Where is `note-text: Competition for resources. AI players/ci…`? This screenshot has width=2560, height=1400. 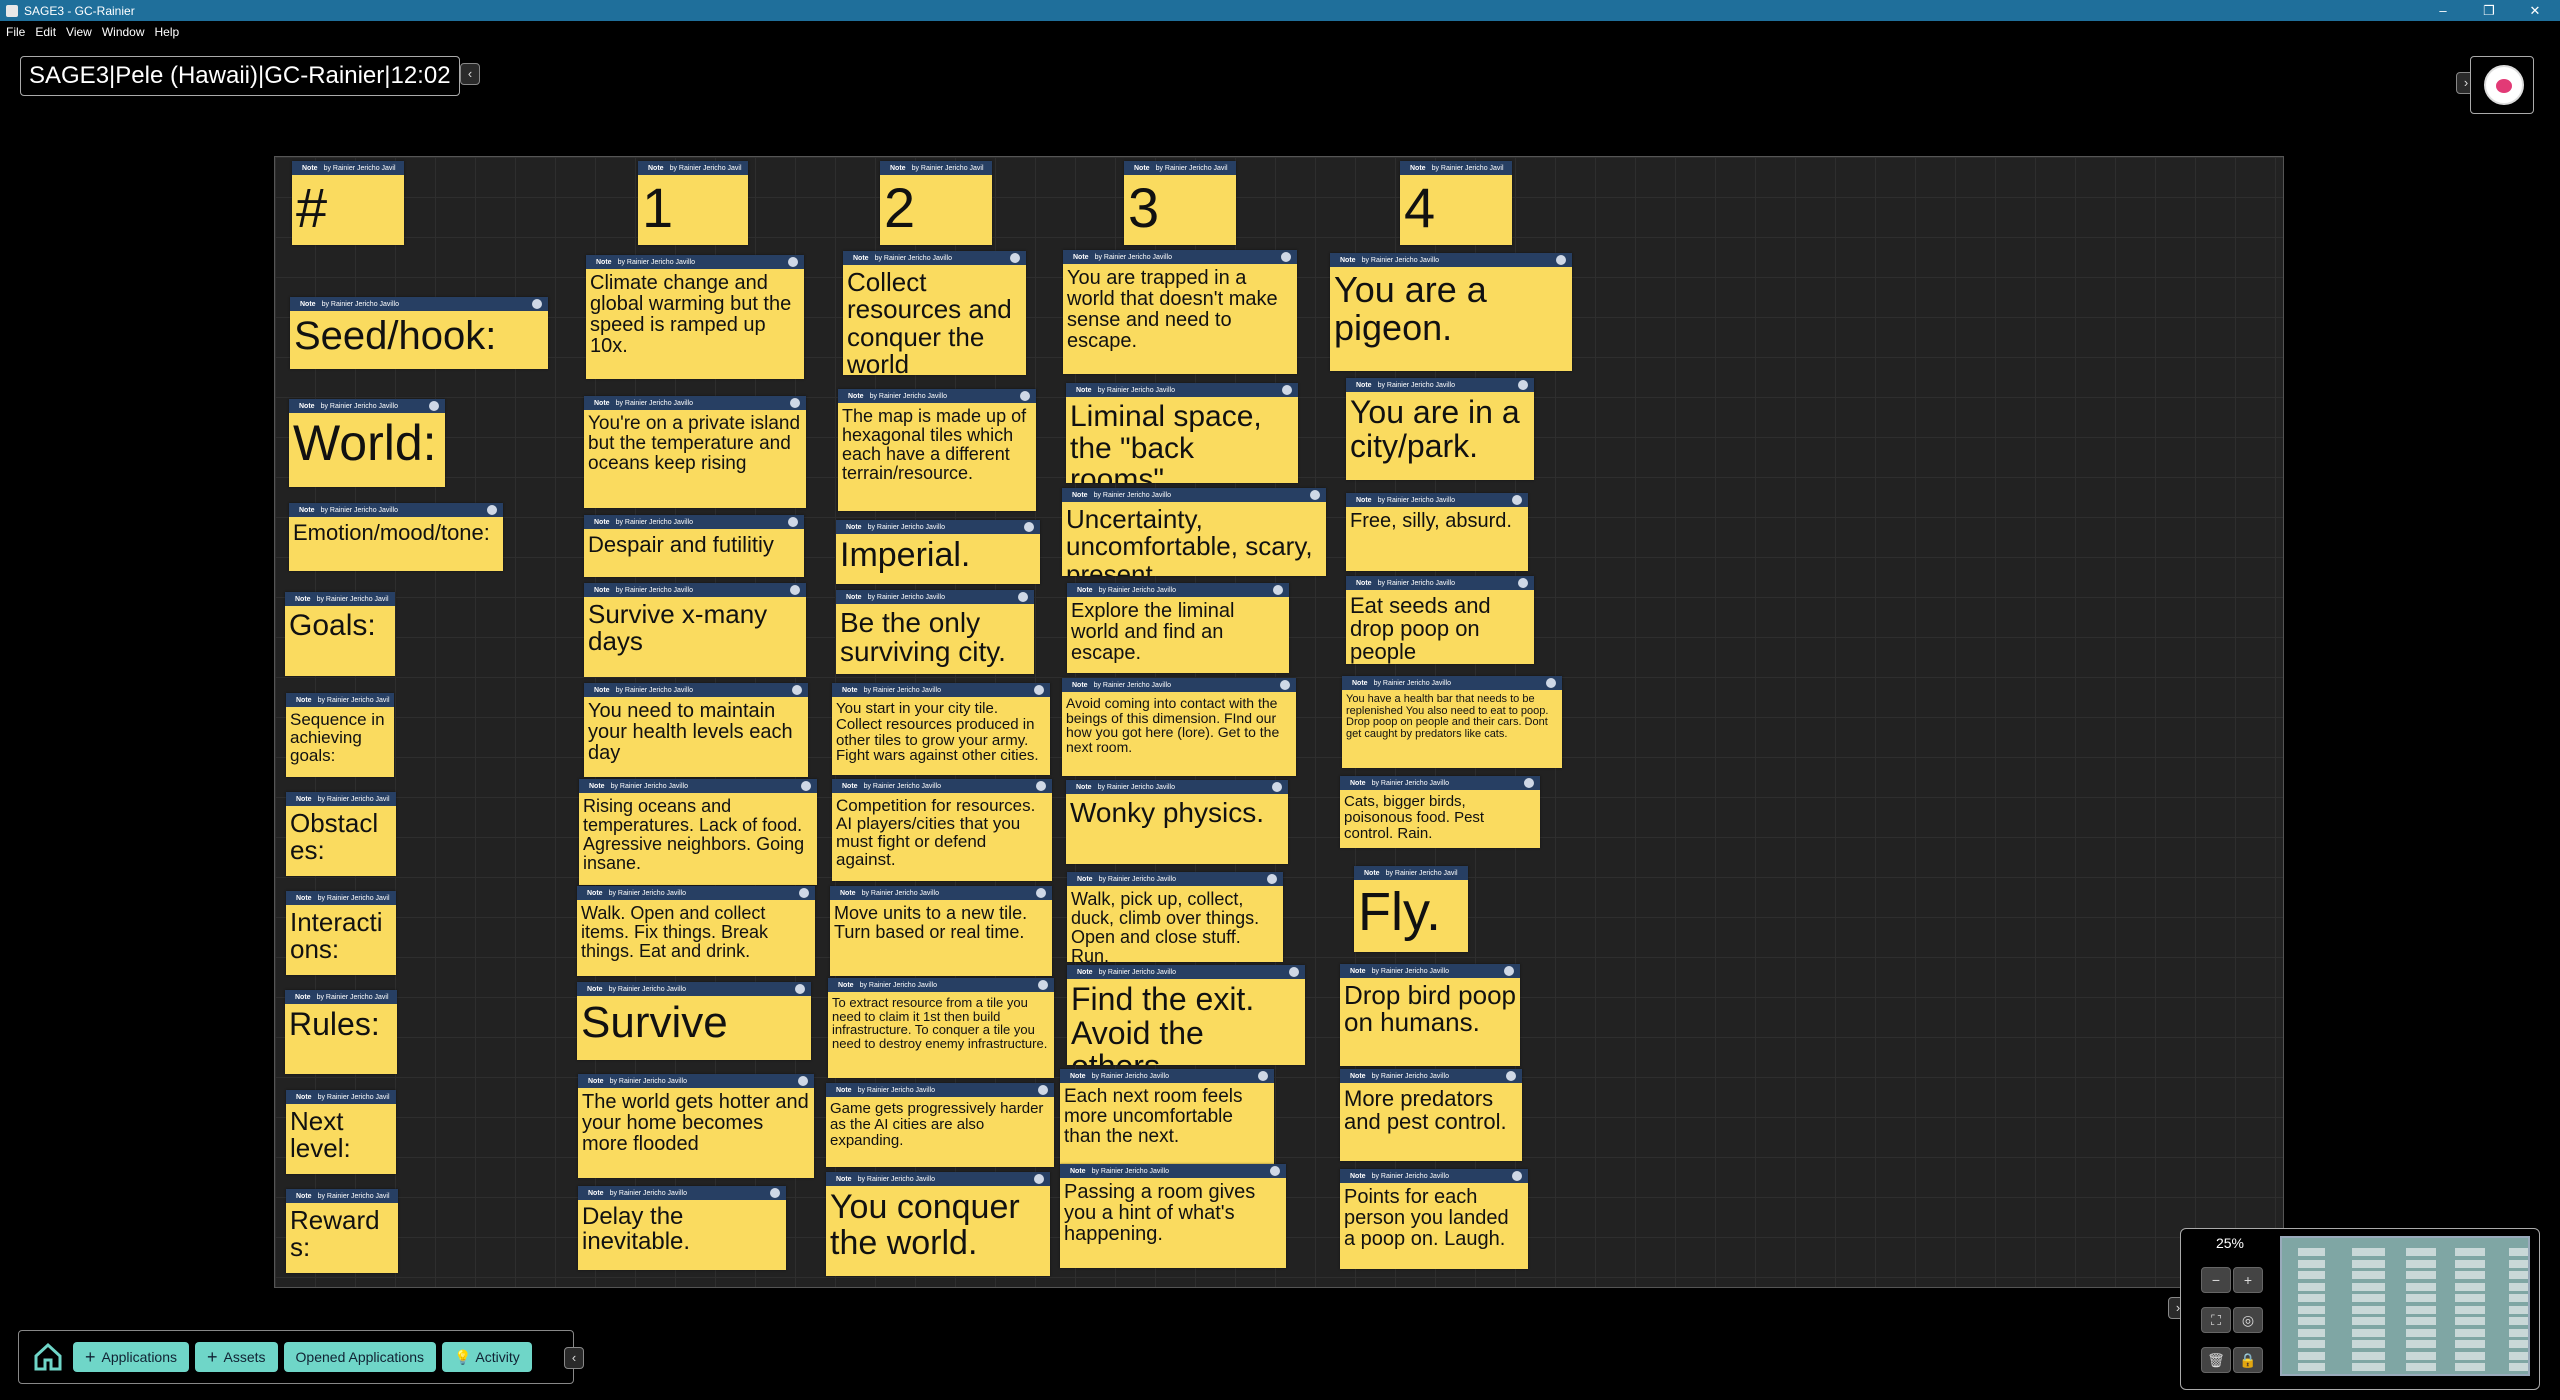
note-text: Competition for resources. AI players/ci… is located at coordinates (942, 830).